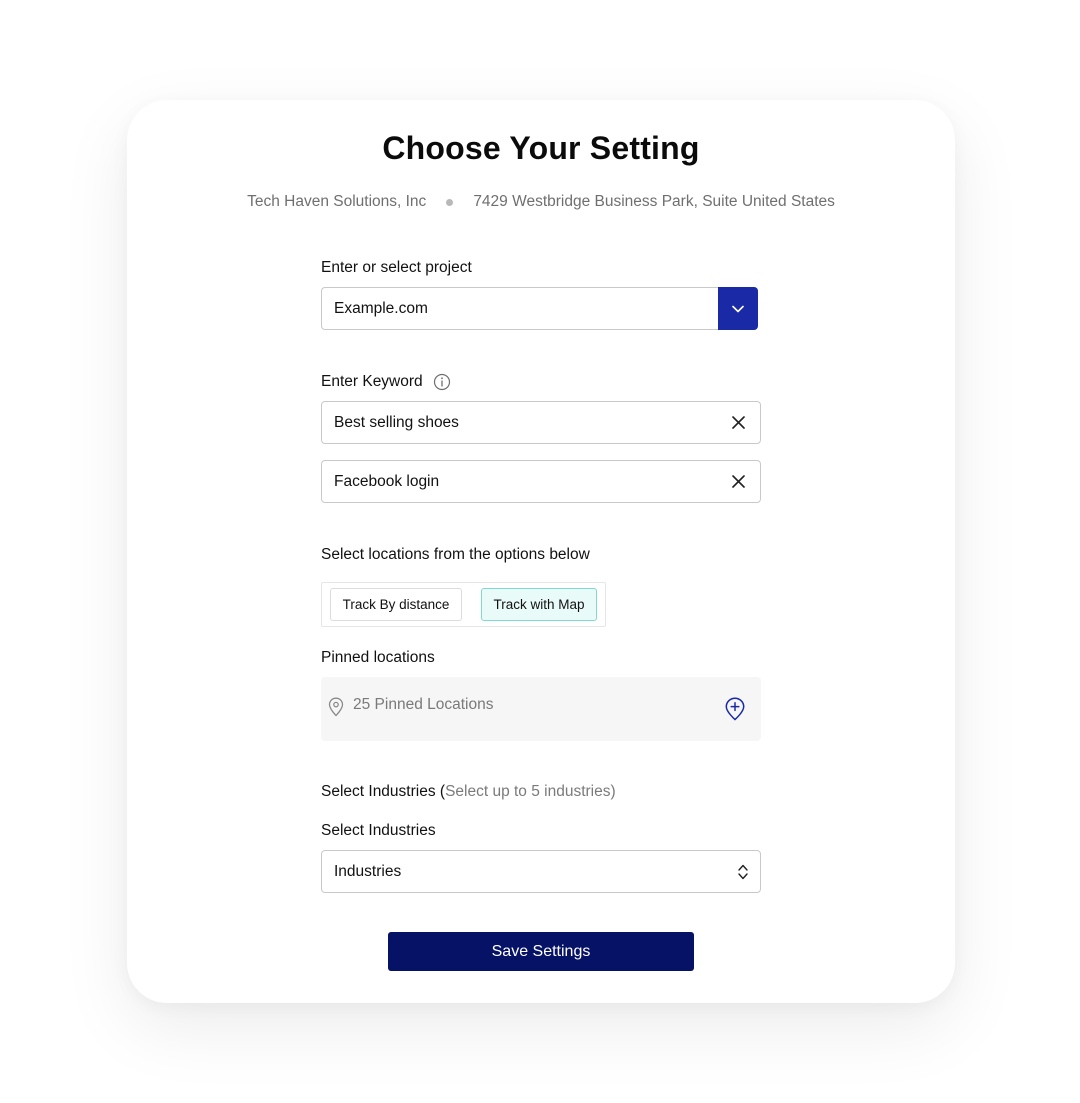 The width and height of the screenshot is (1080, 1103). What do you see at coordinates (378, 830) in the screenshot?
I see `industries-label: Select Industries` at bounding box center [378, 830].